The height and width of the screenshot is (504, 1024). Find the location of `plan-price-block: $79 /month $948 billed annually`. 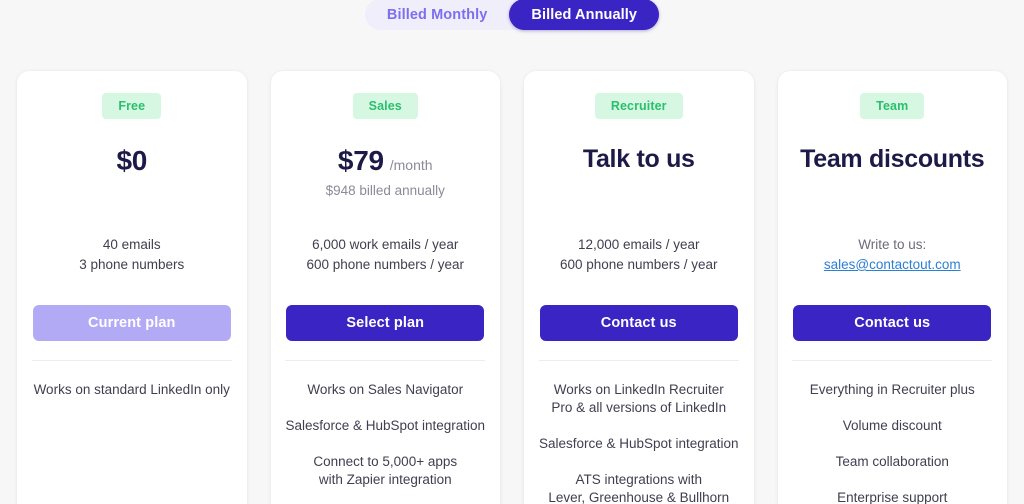

plan-price-block: $79 /month $948 billed annually is located at coordinates (385, 173).